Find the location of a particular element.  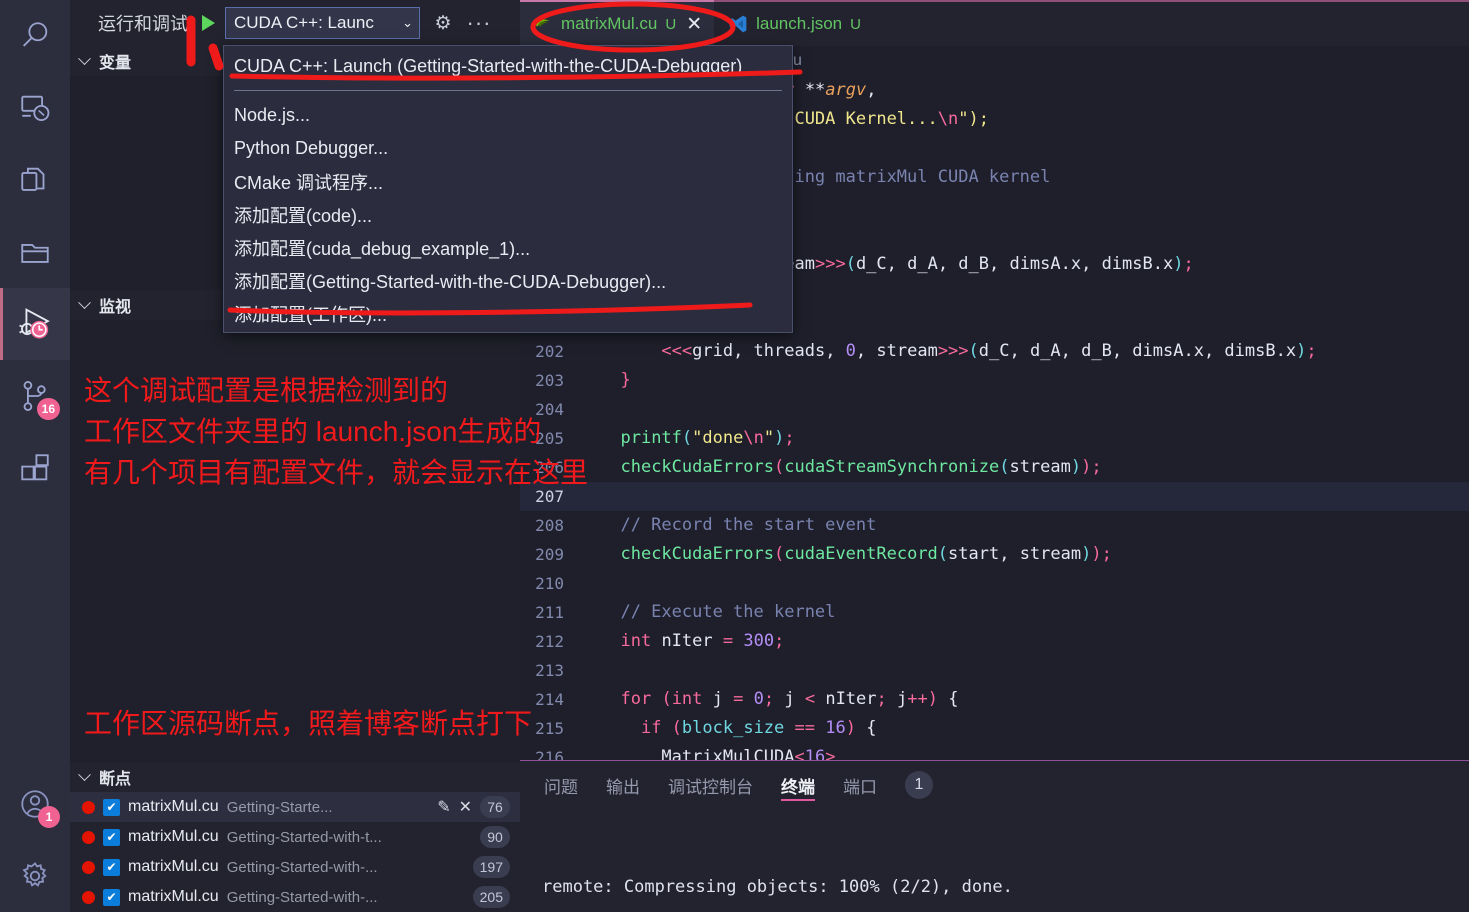

activity-item-search is located at coordinates (35, 36).